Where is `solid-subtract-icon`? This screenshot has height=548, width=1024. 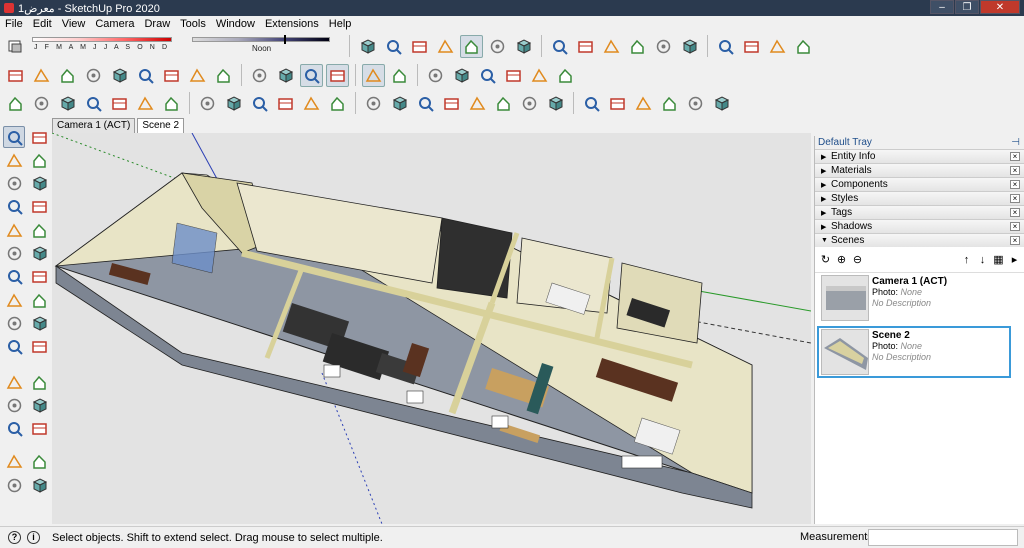
solid-subtract-icon is located at coordinates (695, 103).